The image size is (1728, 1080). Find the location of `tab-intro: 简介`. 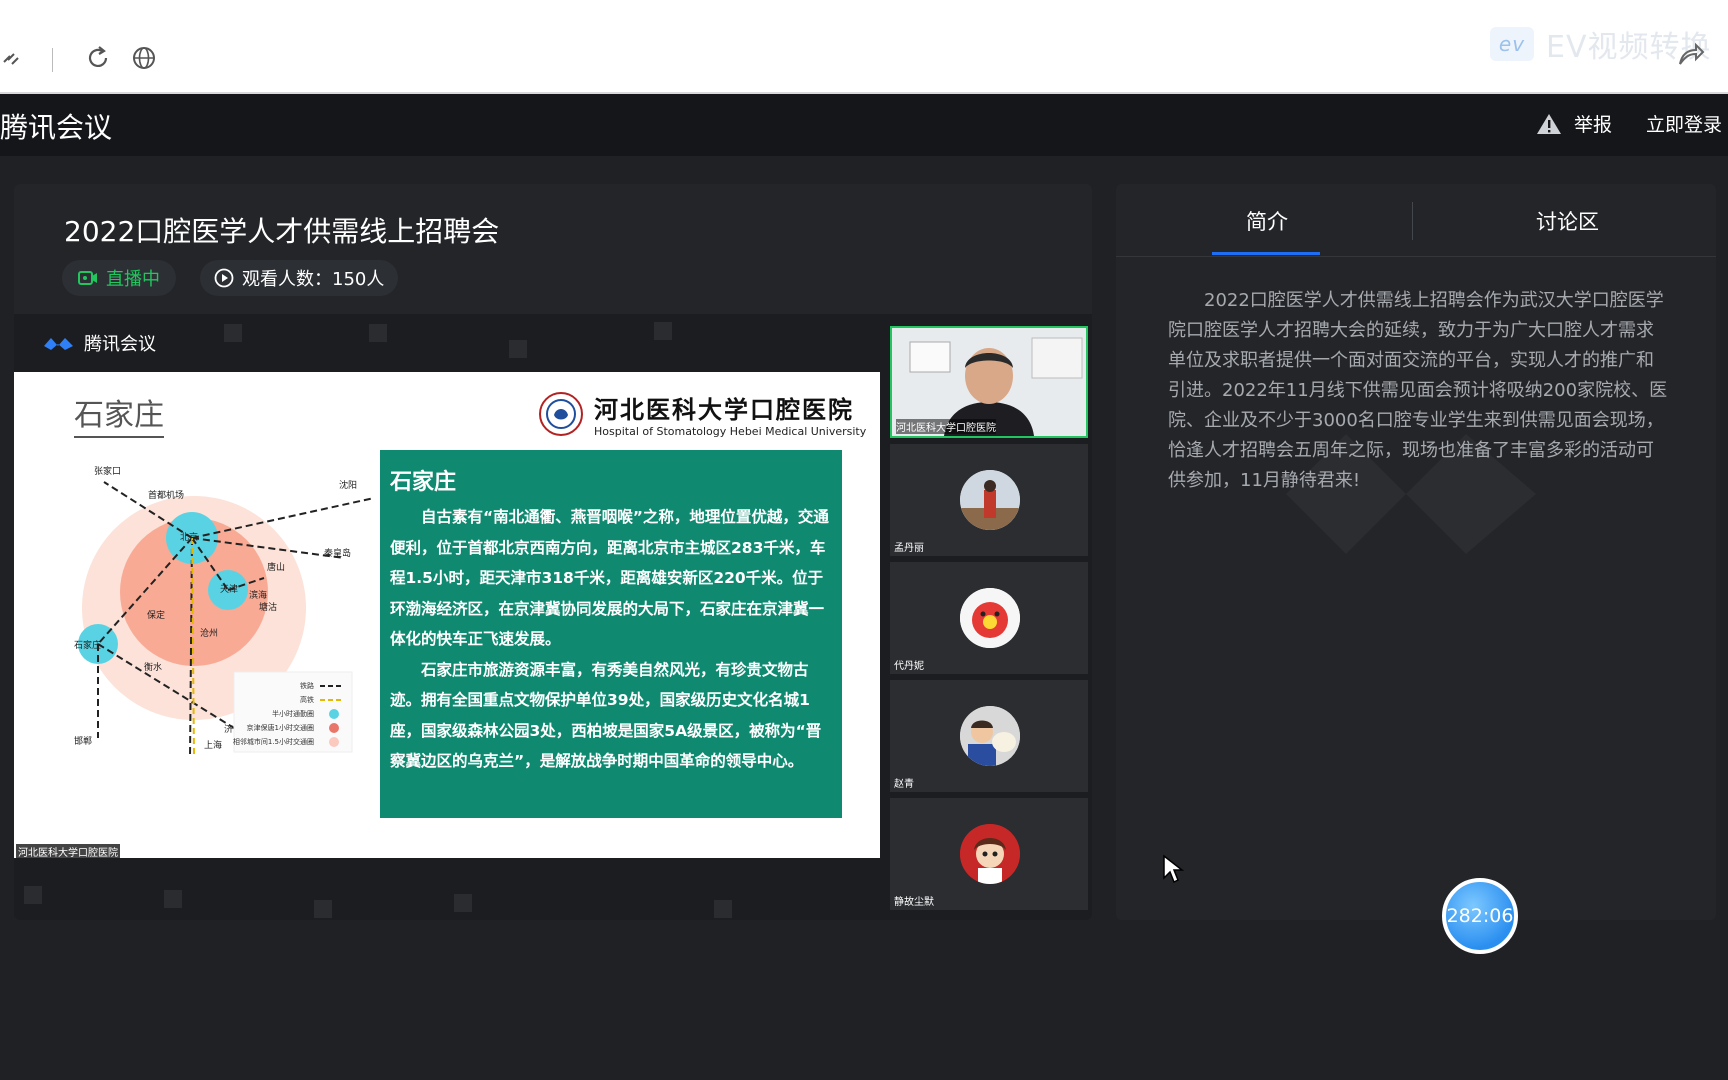

tab-intro: 简介 is located at coordinates (1267, 221).